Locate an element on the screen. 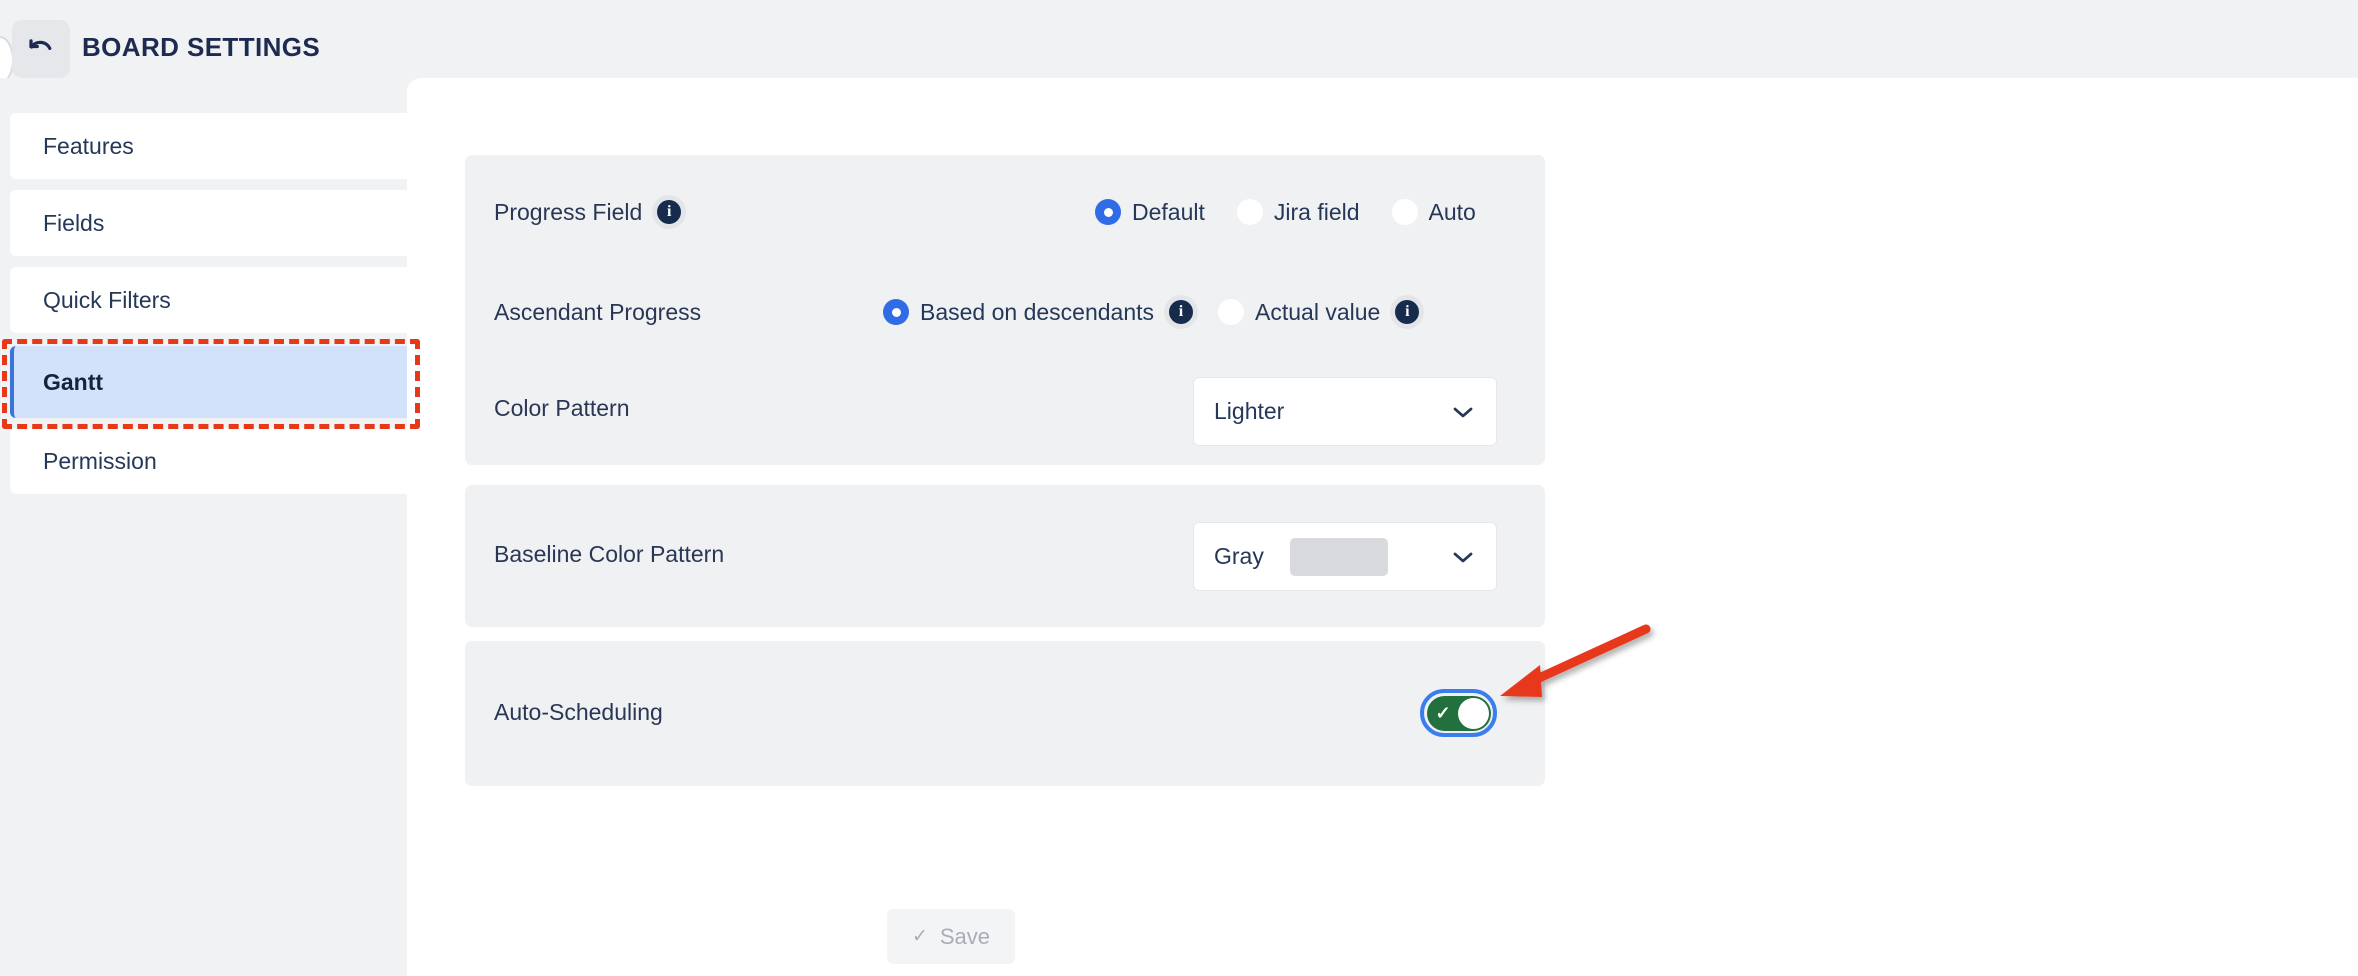  color-pattern-value: Lighter is located at coordinates (1249, 411).